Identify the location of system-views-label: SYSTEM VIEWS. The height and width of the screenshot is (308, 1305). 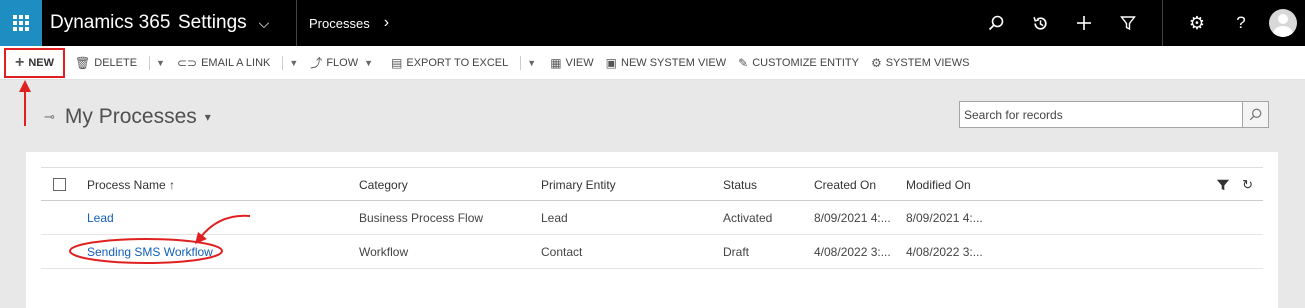
(927, 62).